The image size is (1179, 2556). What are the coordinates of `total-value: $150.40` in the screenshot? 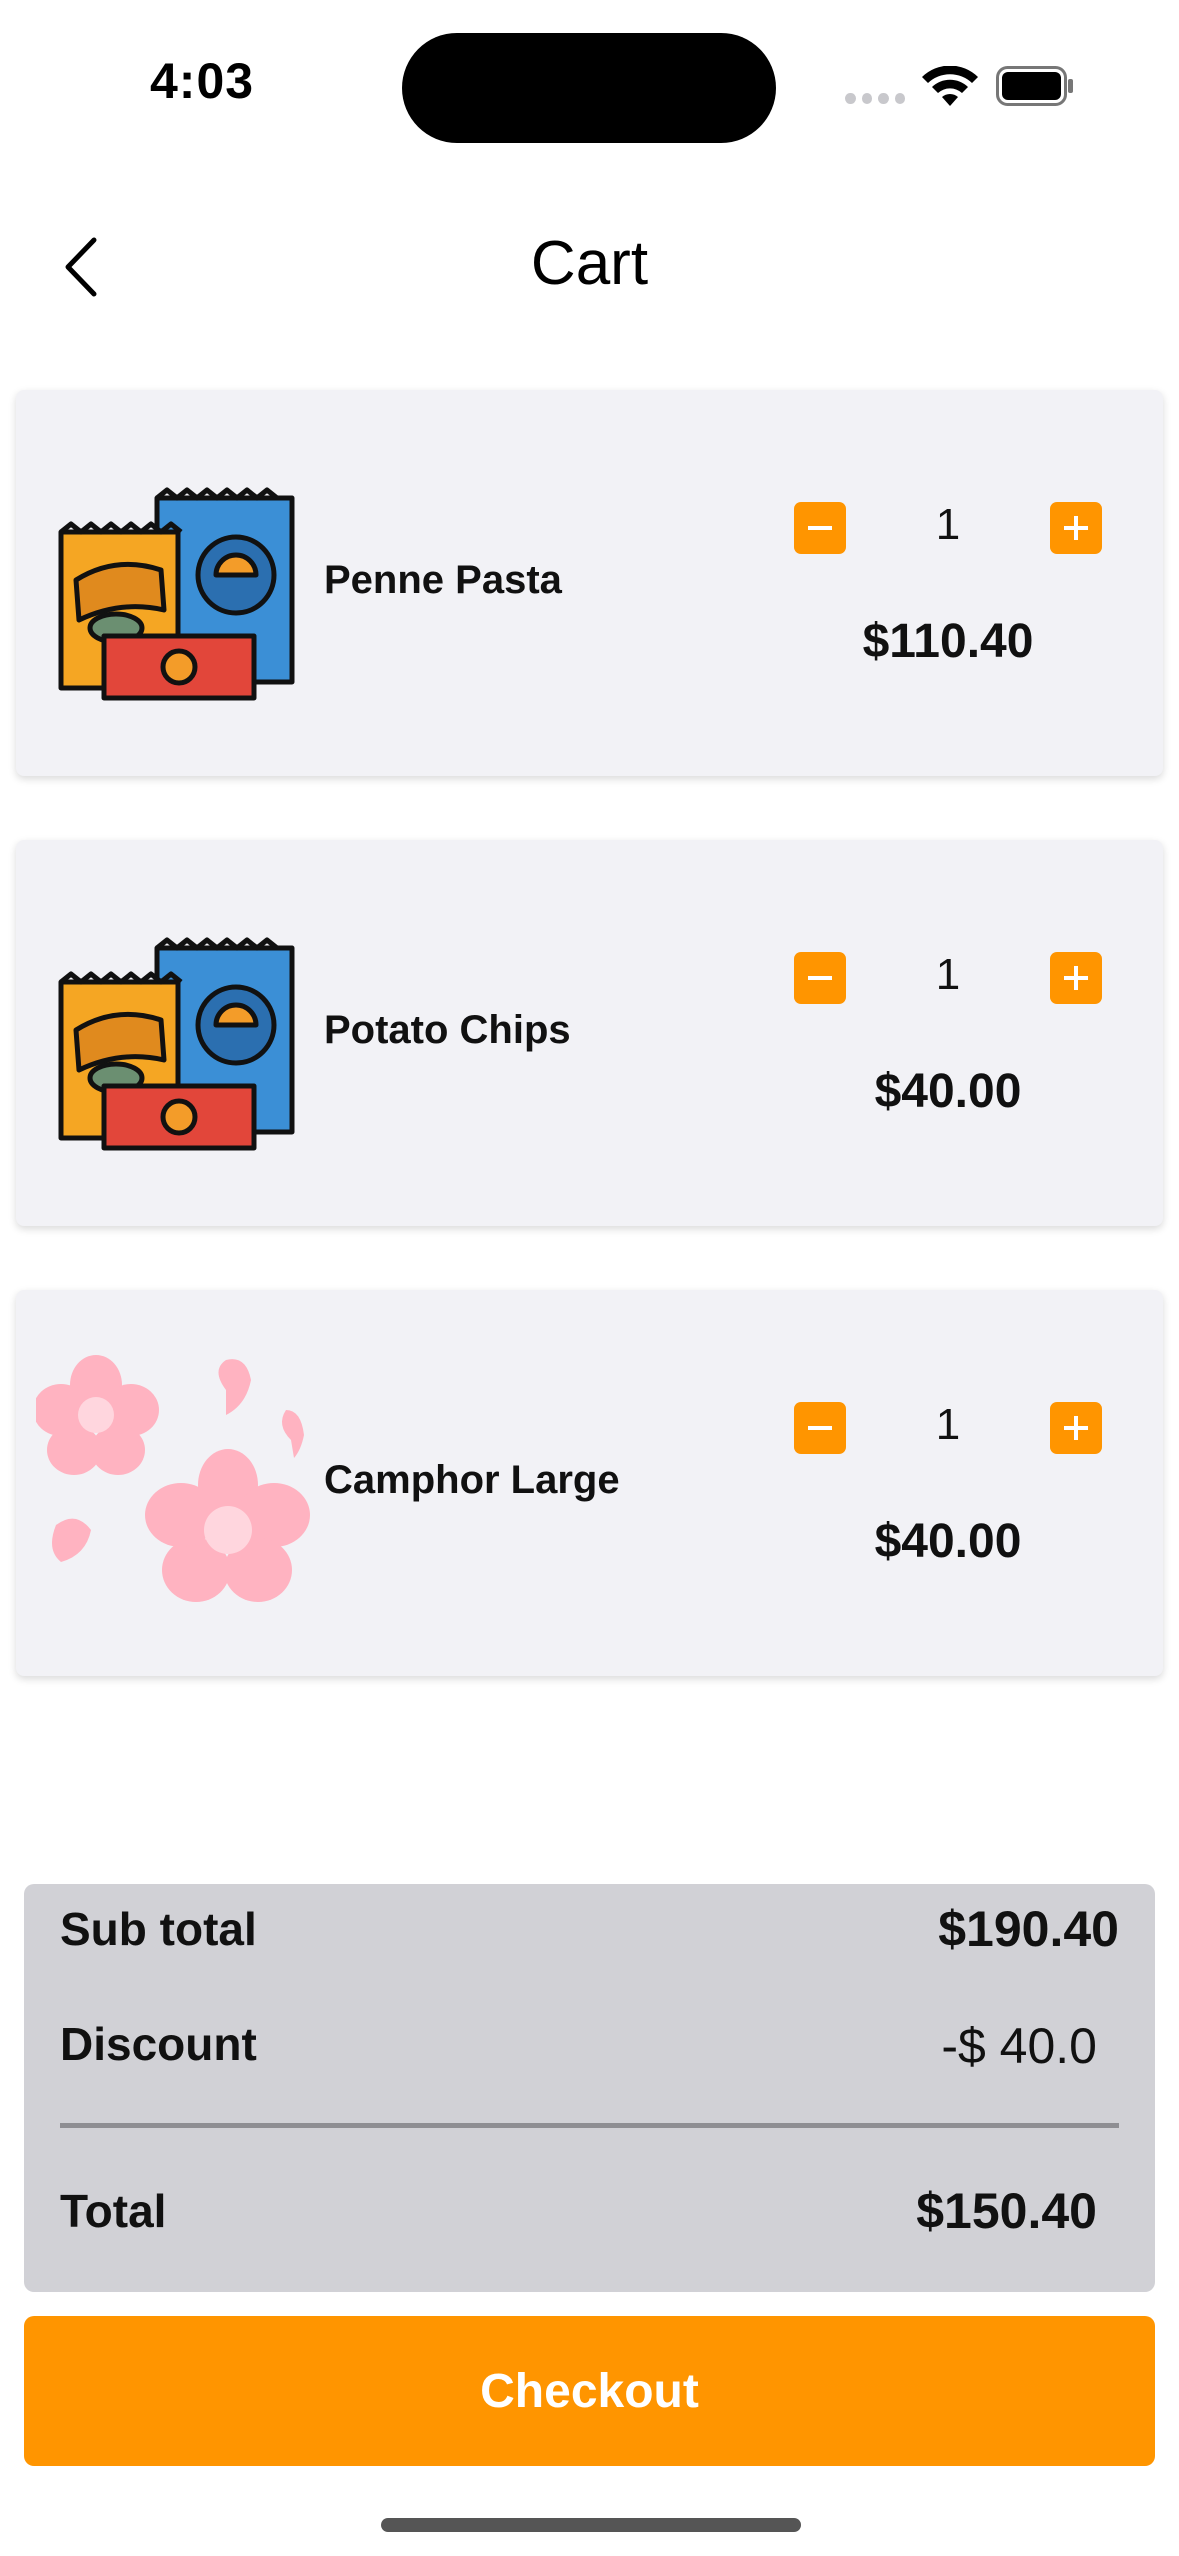 It's located at (1006, 2211).